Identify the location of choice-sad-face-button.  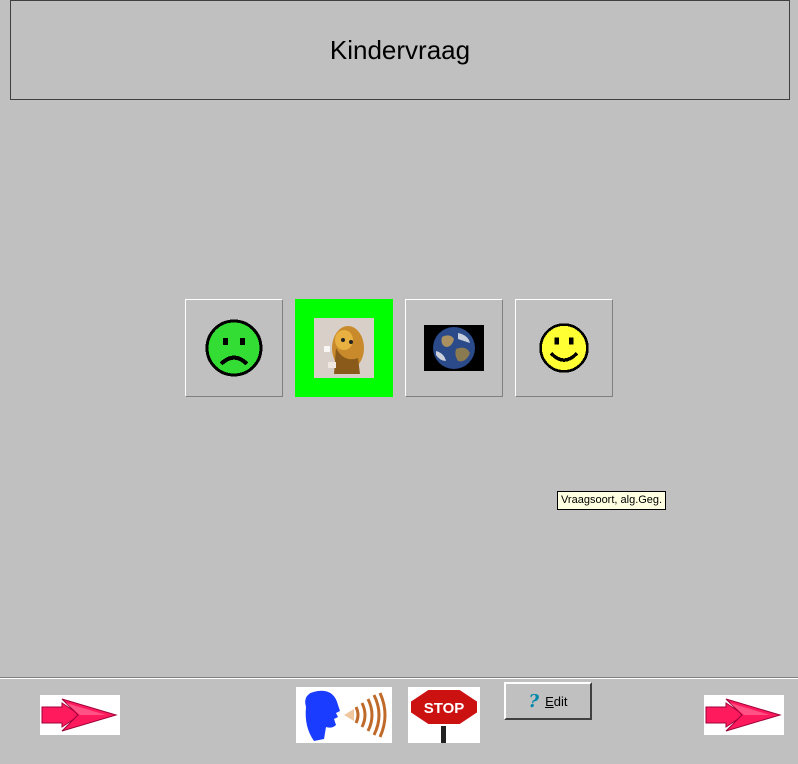
(234, 348).